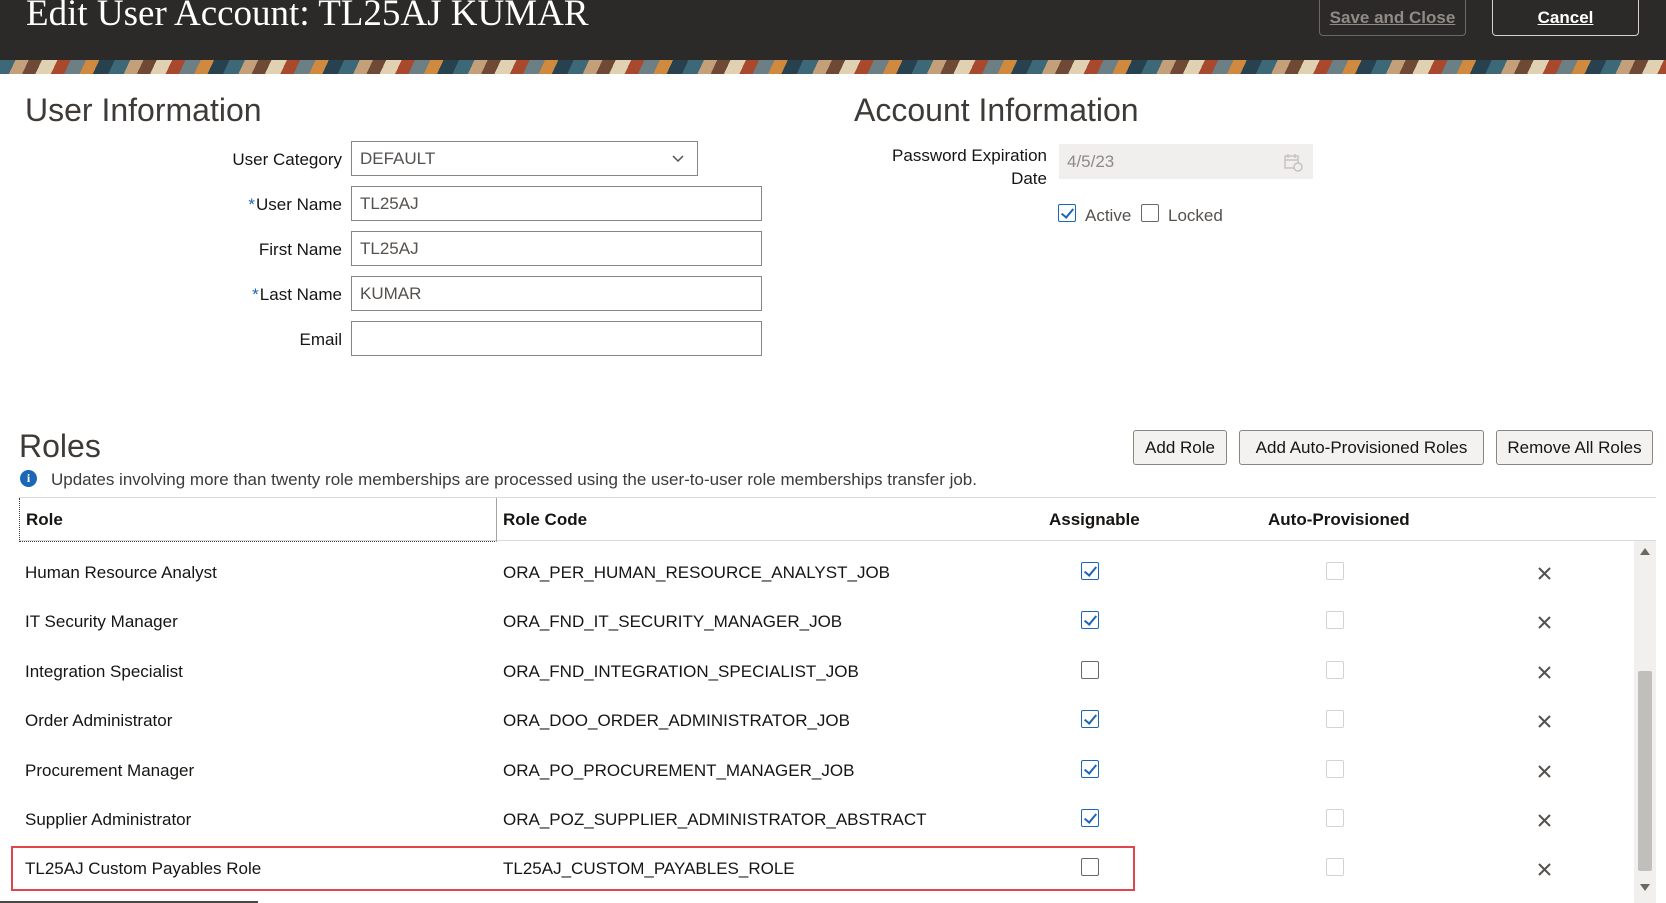  What do you see at coordinates (1186, 161) in the screenshot?
I see `password-expiration-date-field: 4/5/23` at bounding box center [1186, 161].